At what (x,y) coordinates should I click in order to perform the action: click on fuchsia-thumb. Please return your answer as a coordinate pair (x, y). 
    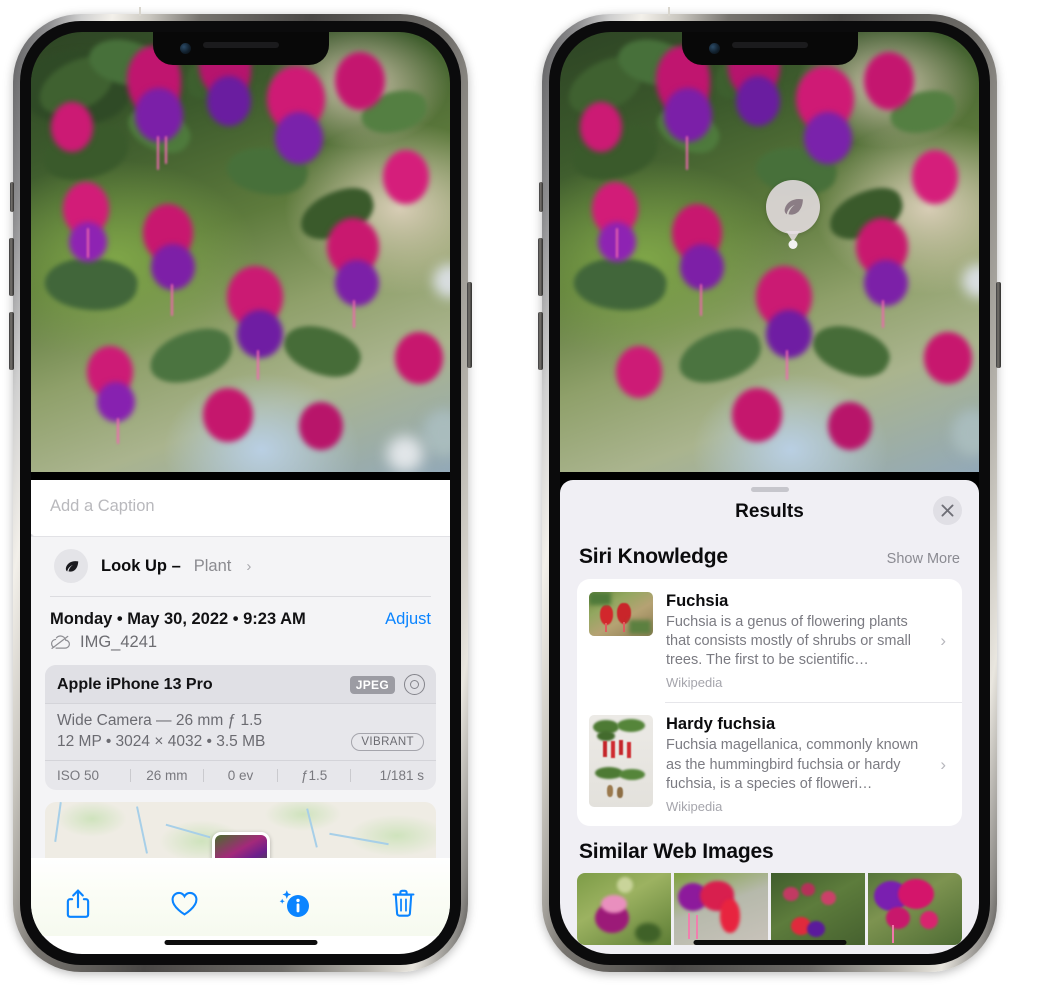
    Looking at the image, I should click on (621, 614).